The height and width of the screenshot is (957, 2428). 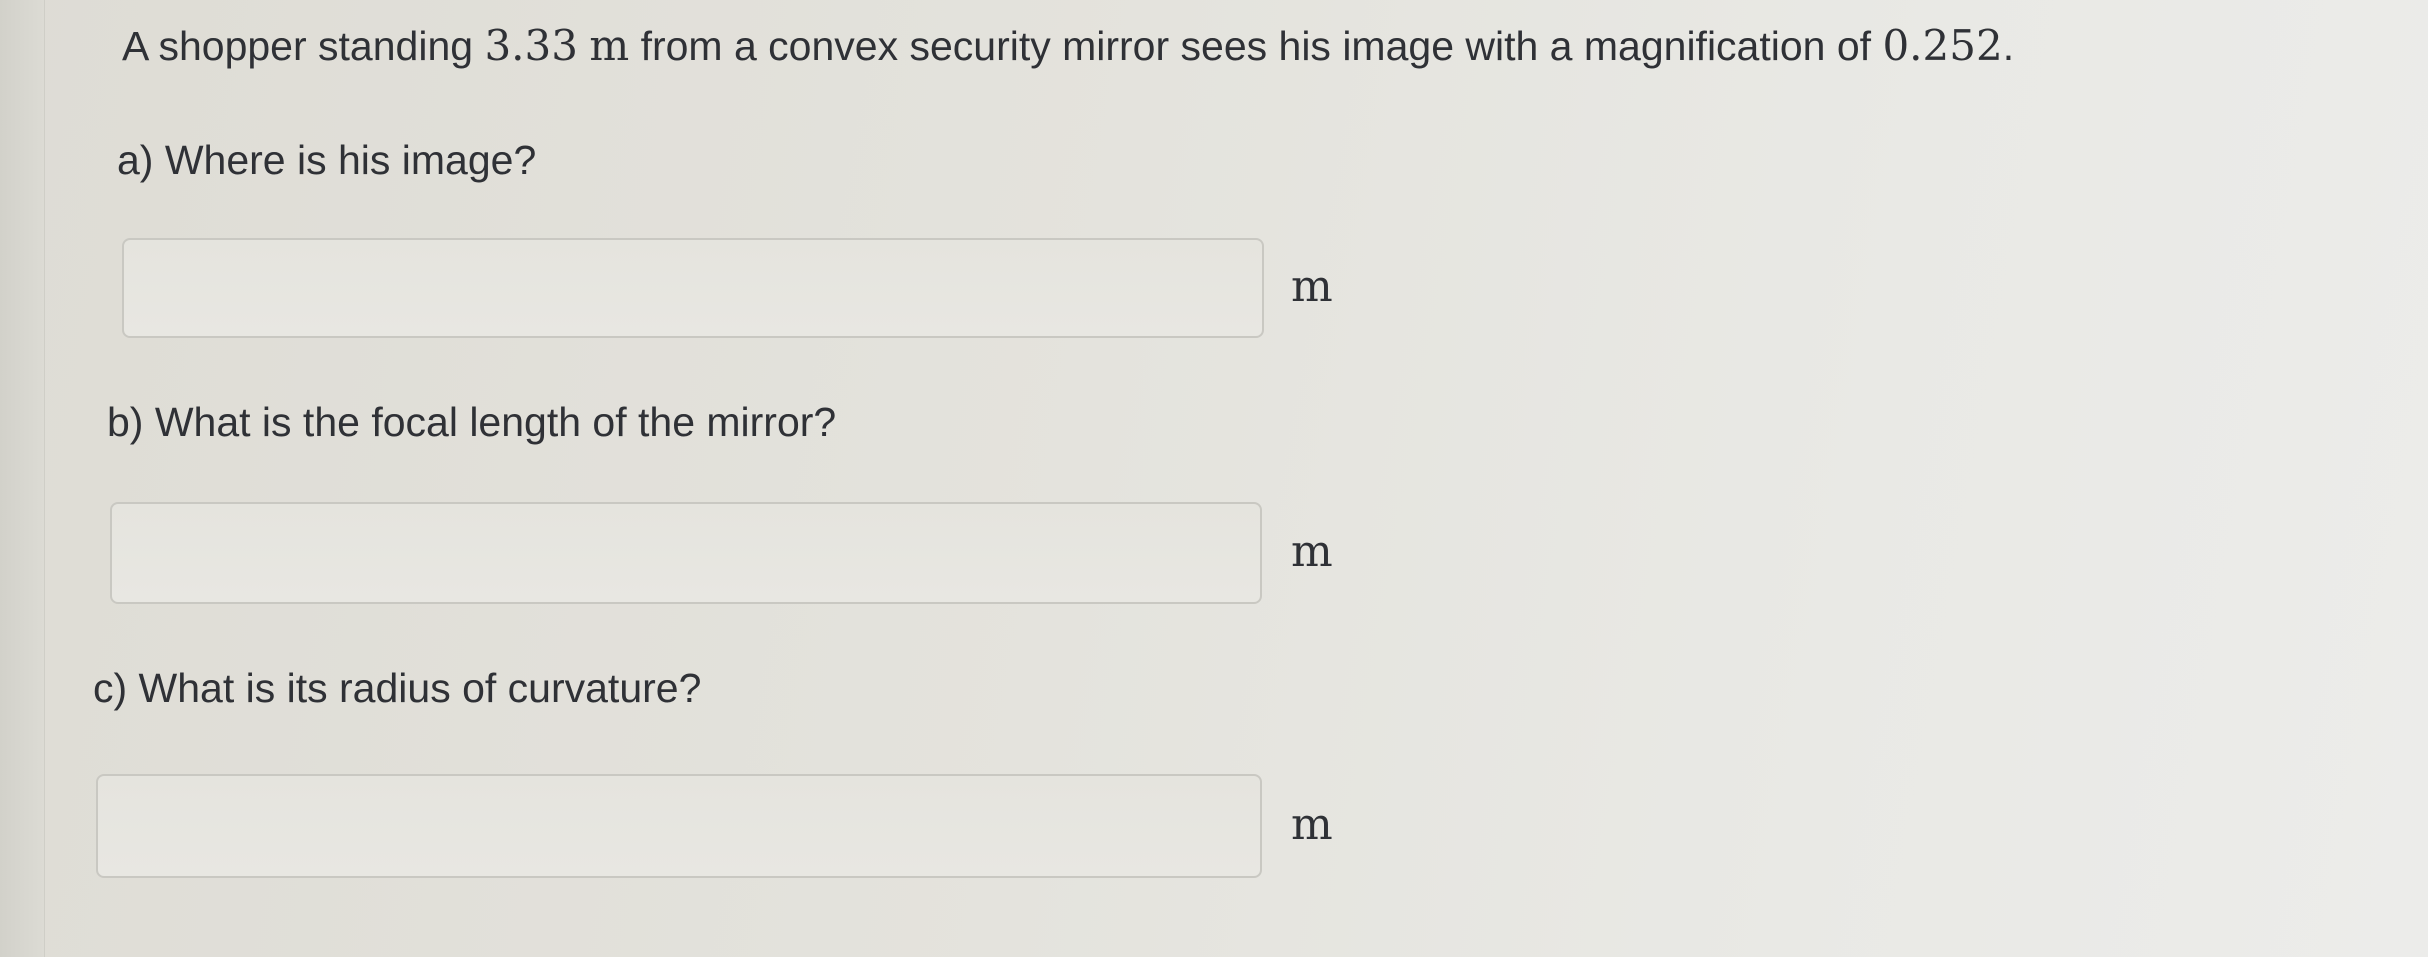 I want to click on part-b-unit: m, so click(x=1312, y=551).